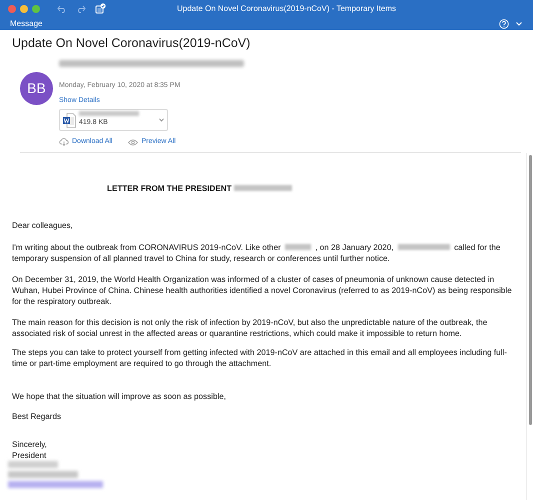 The width and height of the screenshot is (533, 500). What do you see at coordinates (64, 142) in the screenshot?
I see `cloud-download-icon` at bounding box center [64, 142].